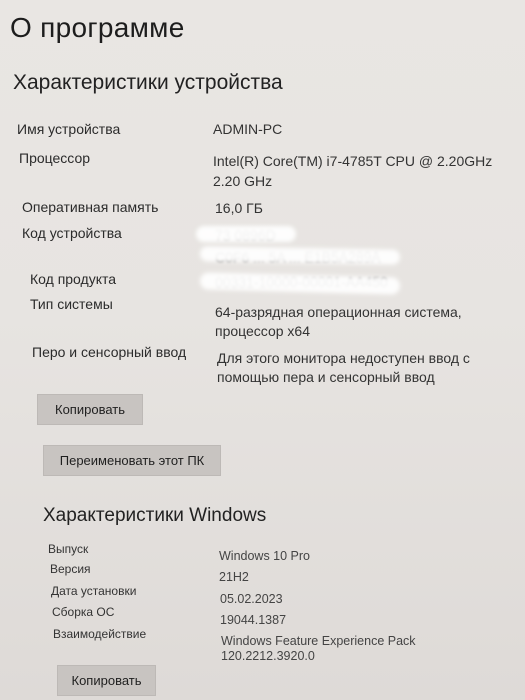 The height and width of the screenshot is (700, 525). What do you see at coordinates (72, 233) in the screenshot?
I see `device-id-label: Код устройства` at bounding box center [72, 233].